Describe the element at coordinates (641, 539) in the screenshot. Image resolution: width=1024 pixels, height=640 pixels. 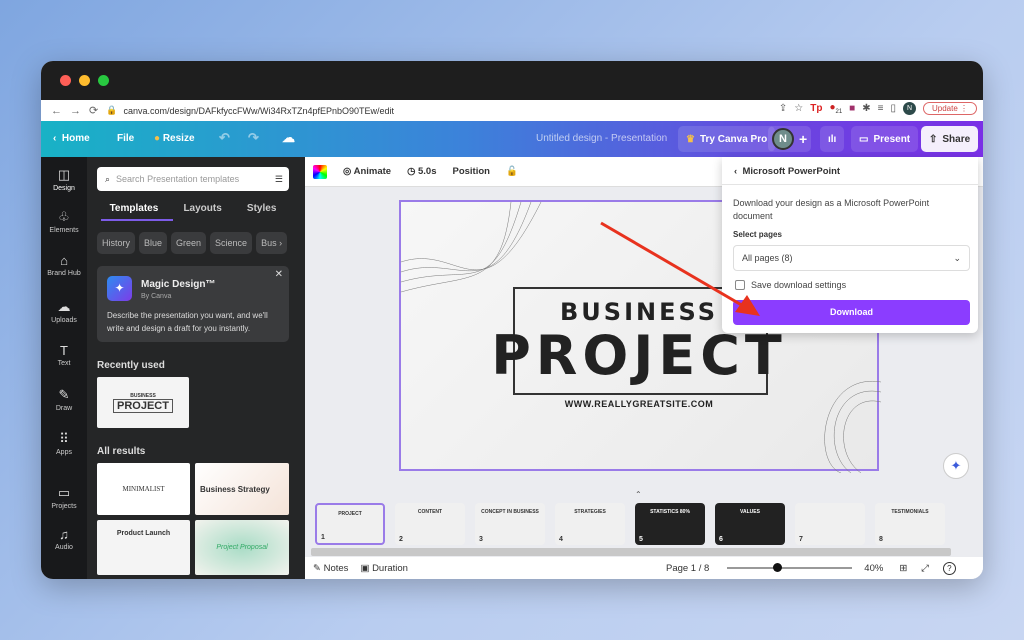
I see `page-number: 5` at that location.